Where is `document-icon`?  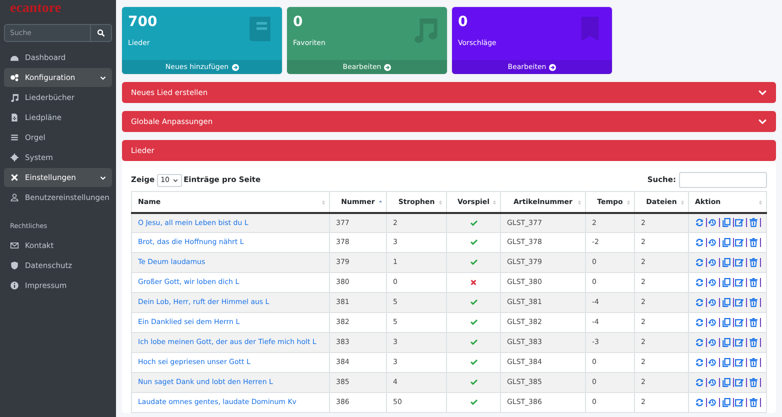
document-icon is located at coordinates (14, 117).